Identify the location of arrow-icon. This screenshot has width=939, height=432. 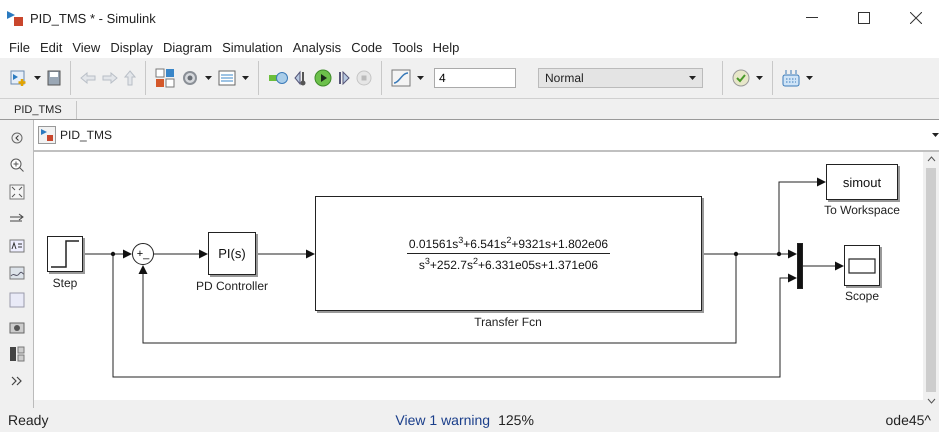
(16, 218).